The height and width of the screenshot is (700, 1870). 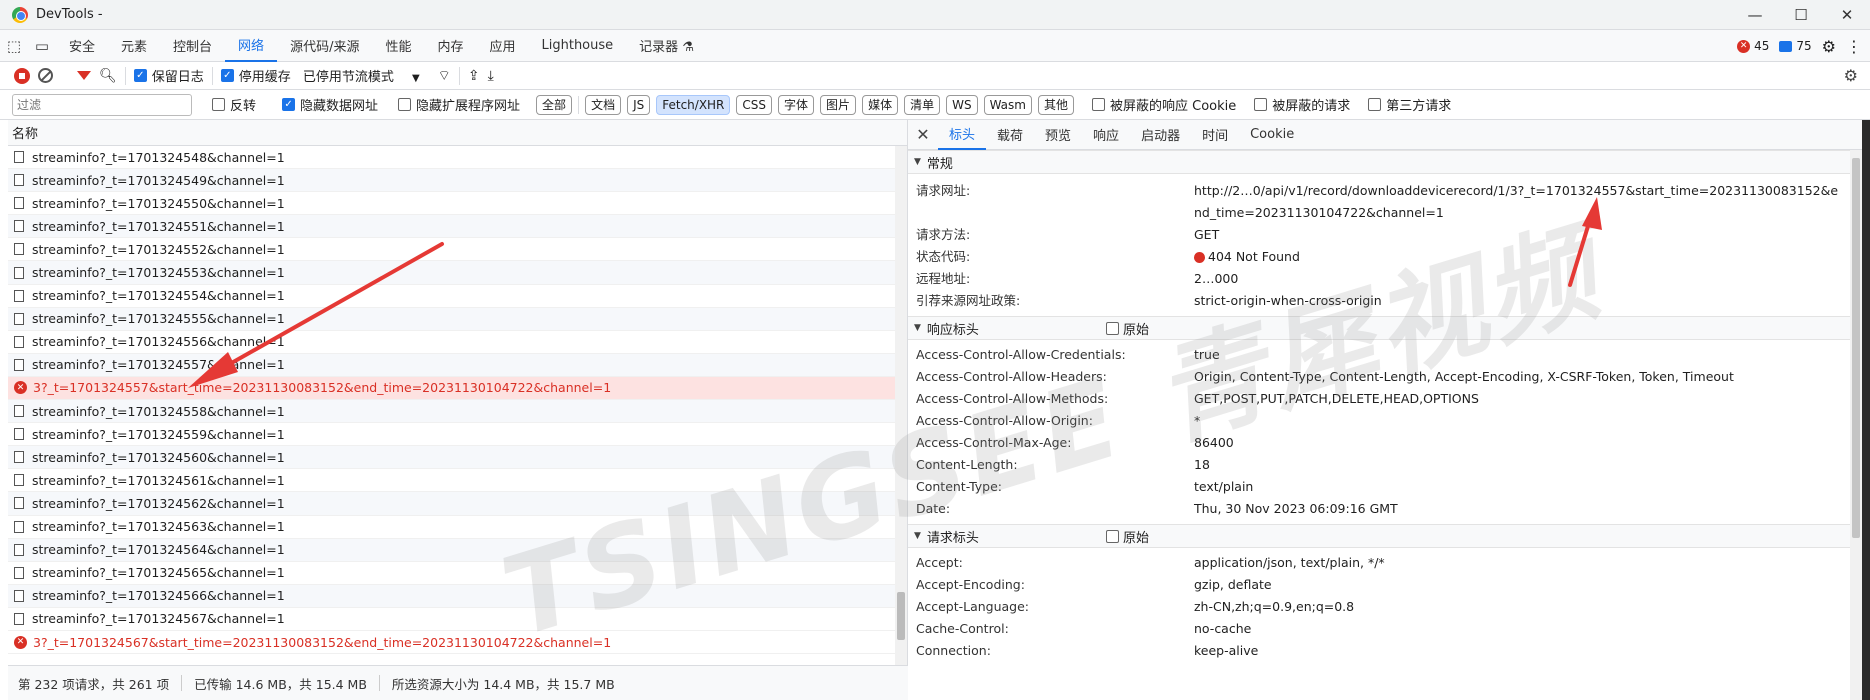 What do you see at coordinates (666, 46) in the screenshot?
I see `tab-recorder: 记录器 ⚗` at bounding box center [666, 46].